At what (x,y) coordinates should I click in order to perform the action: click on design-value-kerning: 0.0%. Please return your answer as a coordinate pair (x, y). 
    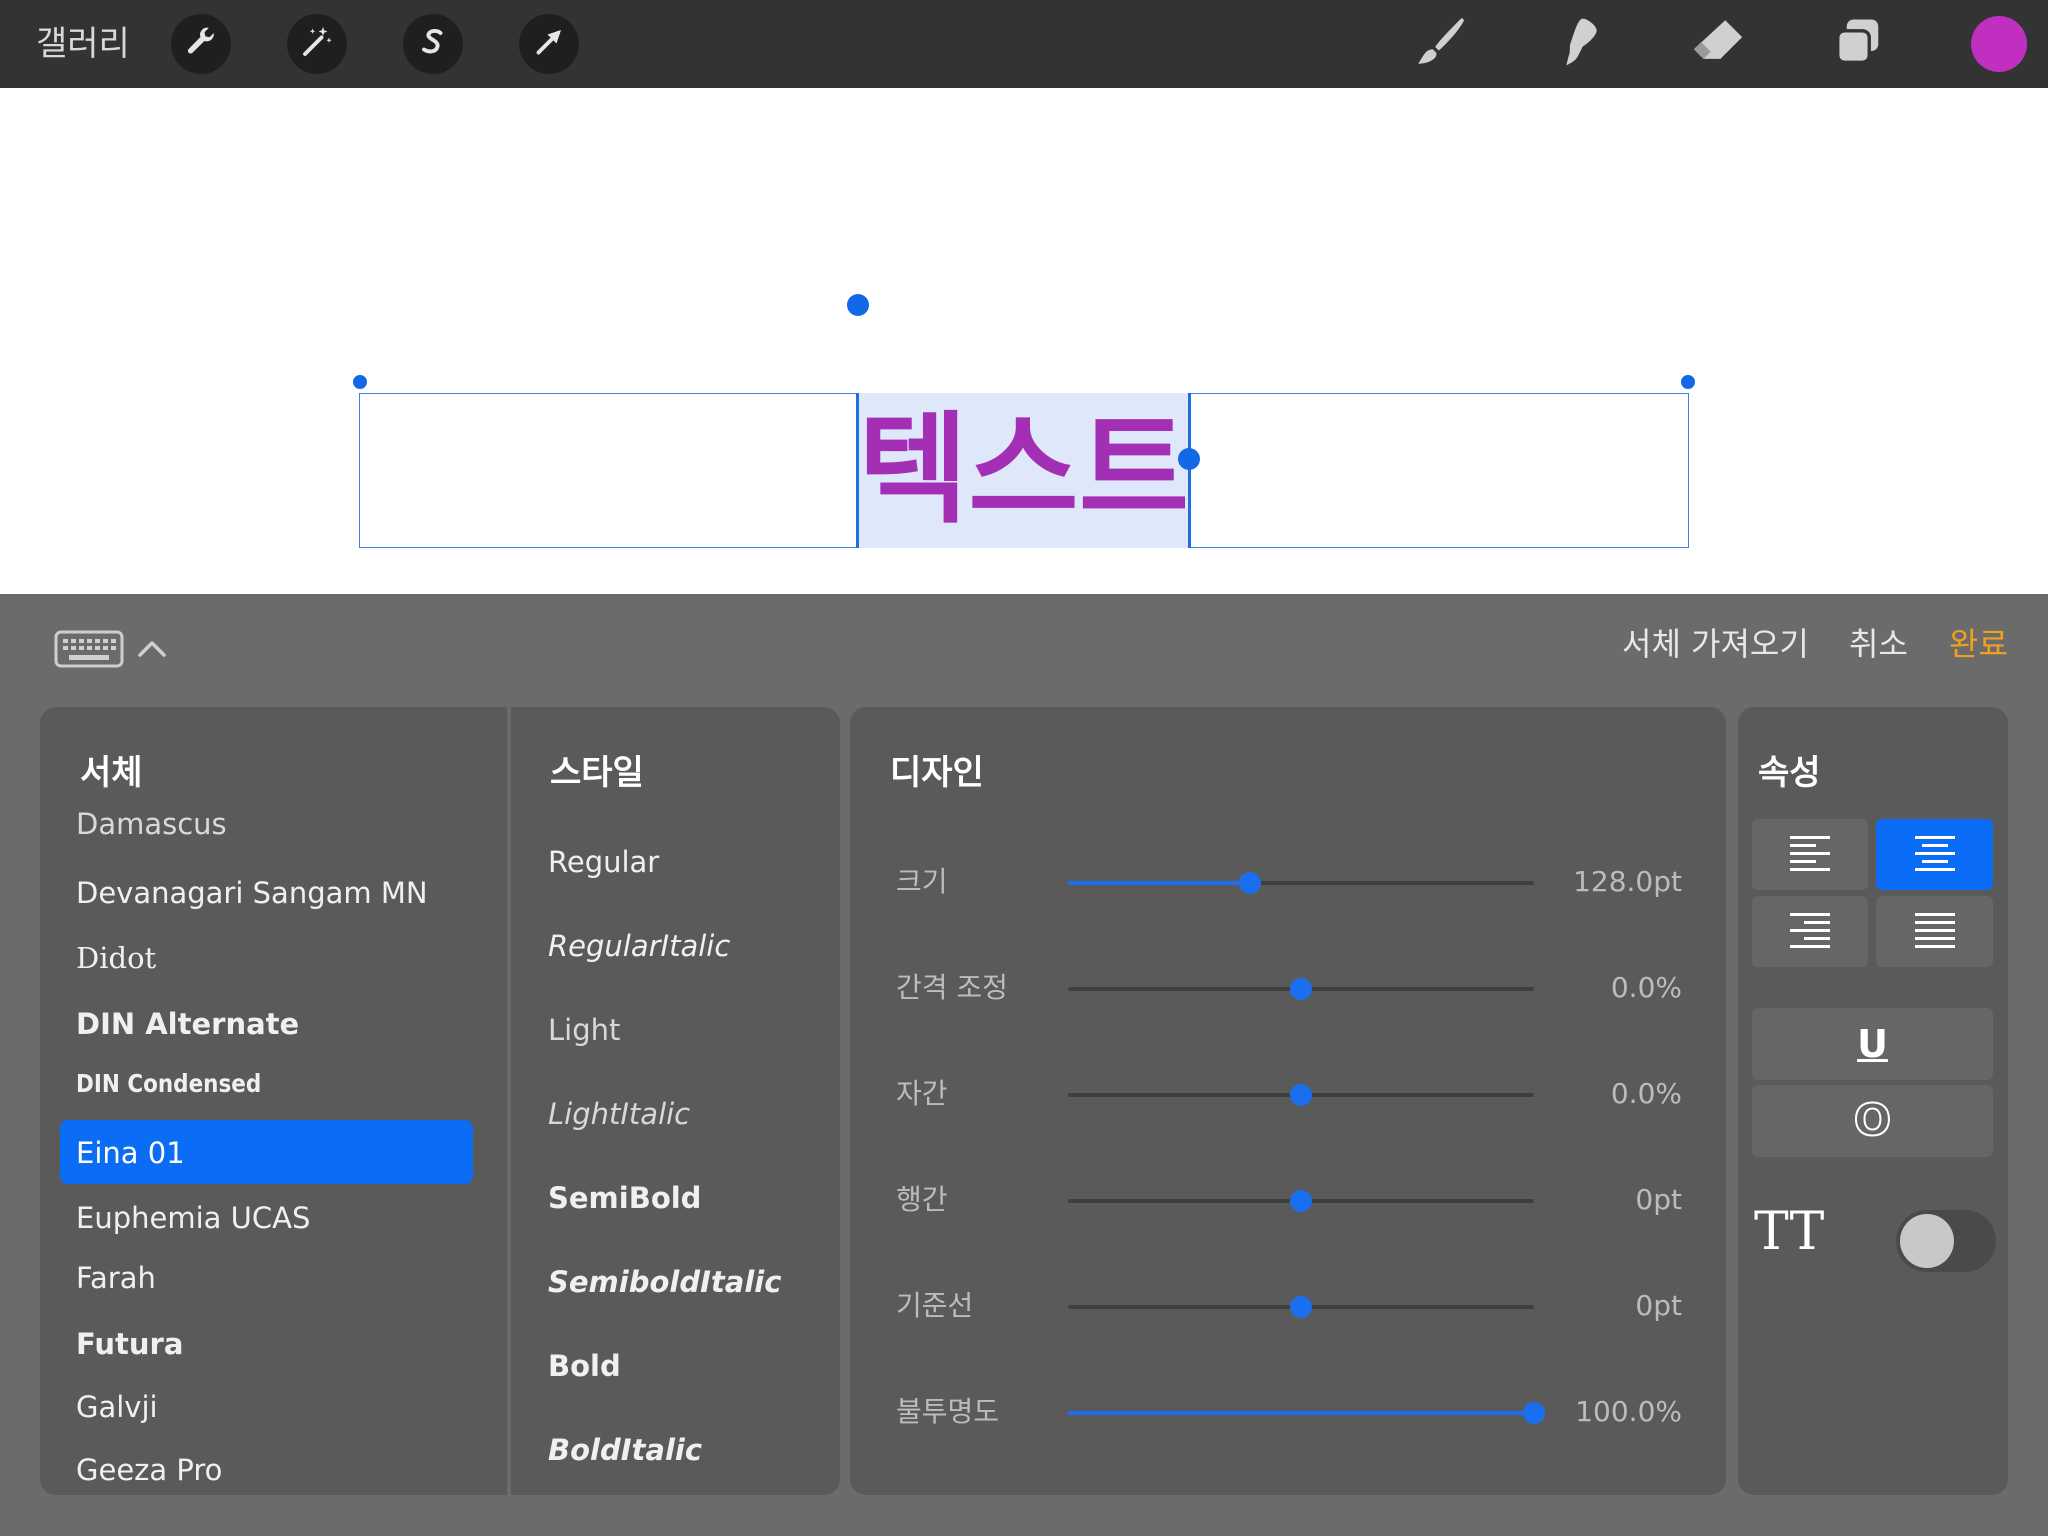
    Looking at the image, I should click on (1646, 987).